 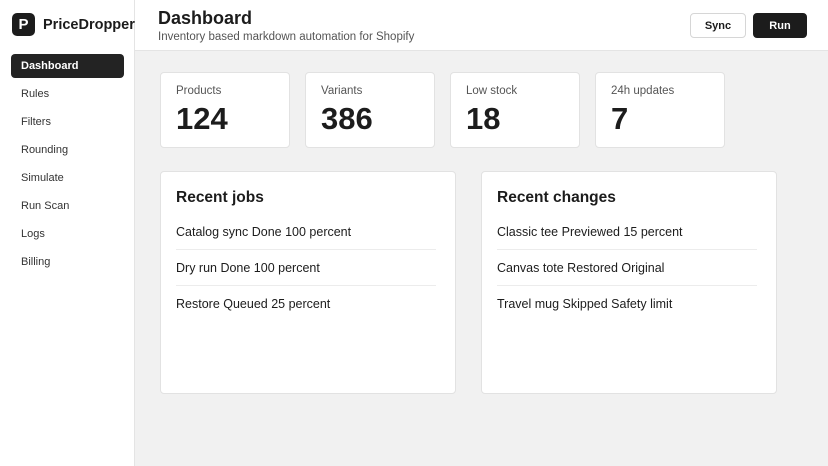 What do you see at coordinates (67, 94) in the screenshot?
I see `sidebar-item-rules: Rules` at bounding box center [67, 94].